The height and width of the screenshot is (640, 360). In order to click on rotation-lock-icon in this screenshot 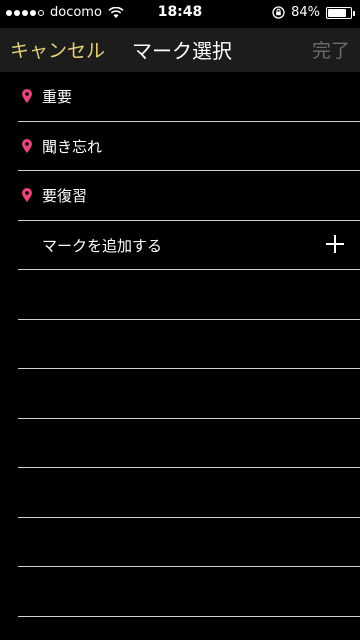, I will do `click(278, 12)`.